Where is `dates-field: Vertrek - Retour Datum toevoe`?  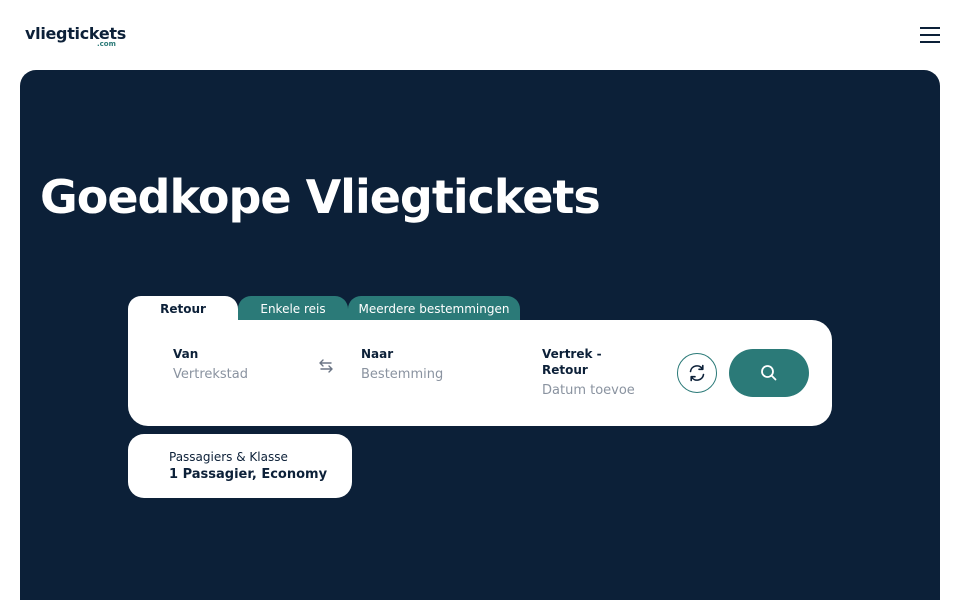
dates-field: Vertrek - Retour Datum toevoe is located at coordinates (589, 373).